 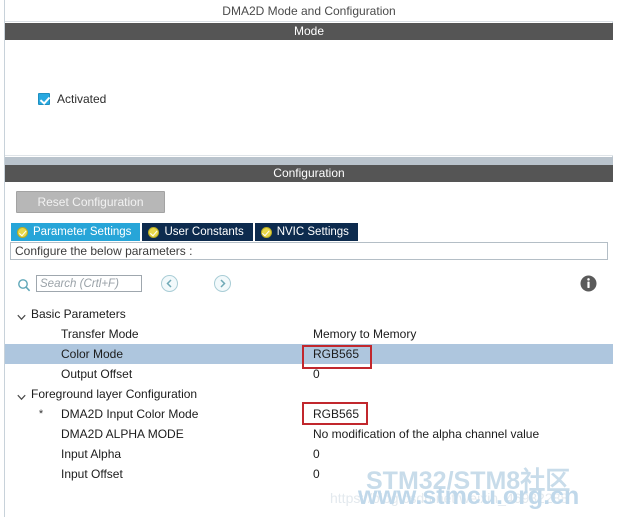 What do you see at coordinates (82, 232) in the screenshot?
I see `tab-parameter-settings-label: Parameter Settings` at bounding box center [82, 232].